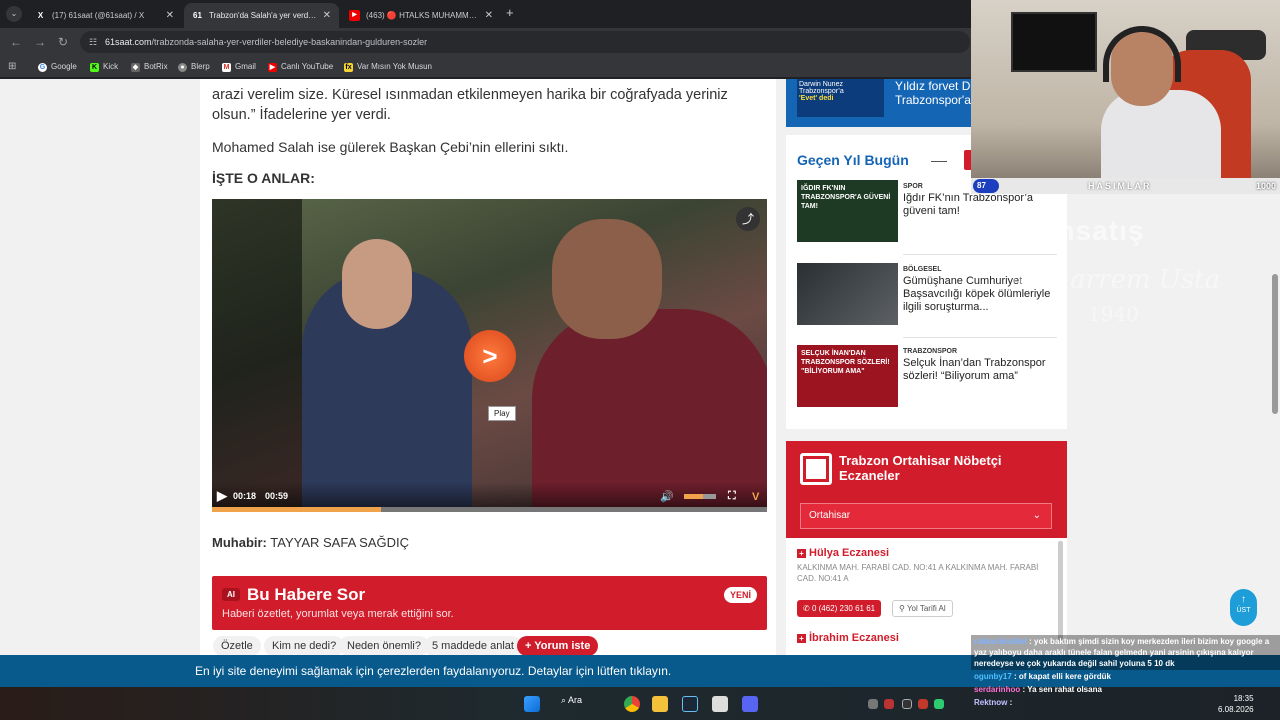 The width and height of the screenshot is (1280, 720). I want to click on chip-5-madde: 5 maddede anlat, so click(473, 645).